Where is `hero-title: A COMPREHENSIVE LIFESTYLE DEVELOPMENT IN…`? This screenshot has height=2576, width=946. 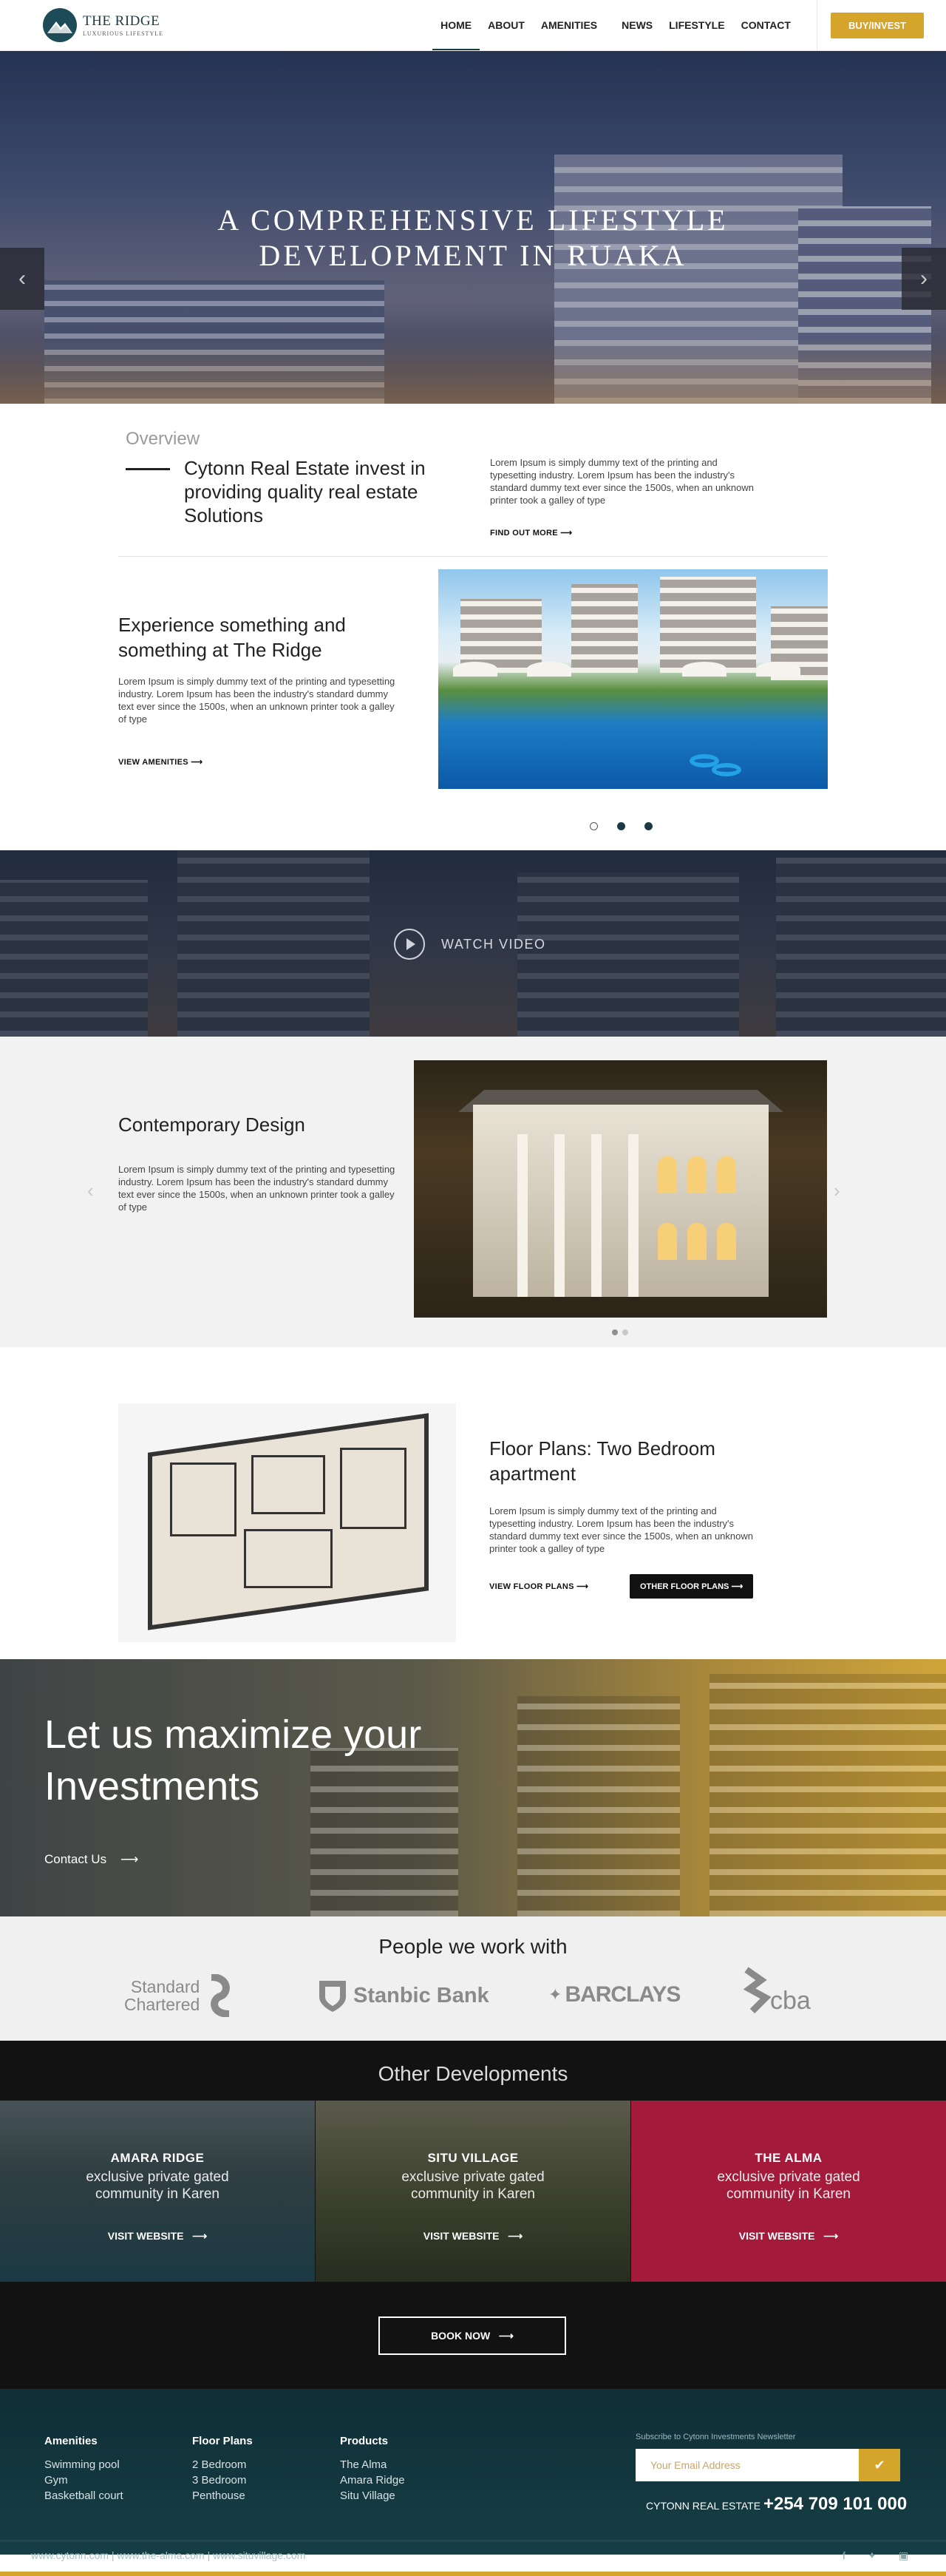
hero-title: A COMPREHENSIVE LIFESTYLE DEVELOPMENT IN… is located at coordinates (473, 237).